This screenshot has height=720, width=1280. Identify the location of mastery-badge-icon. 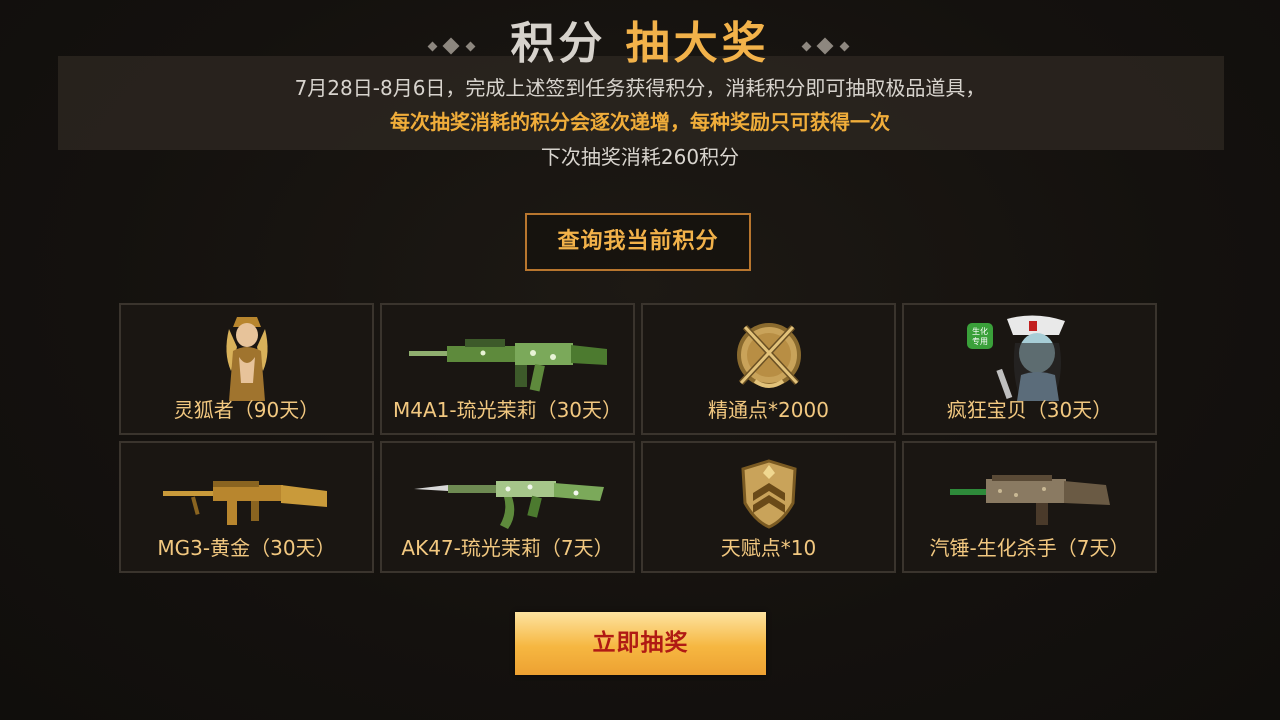
(768, 357).